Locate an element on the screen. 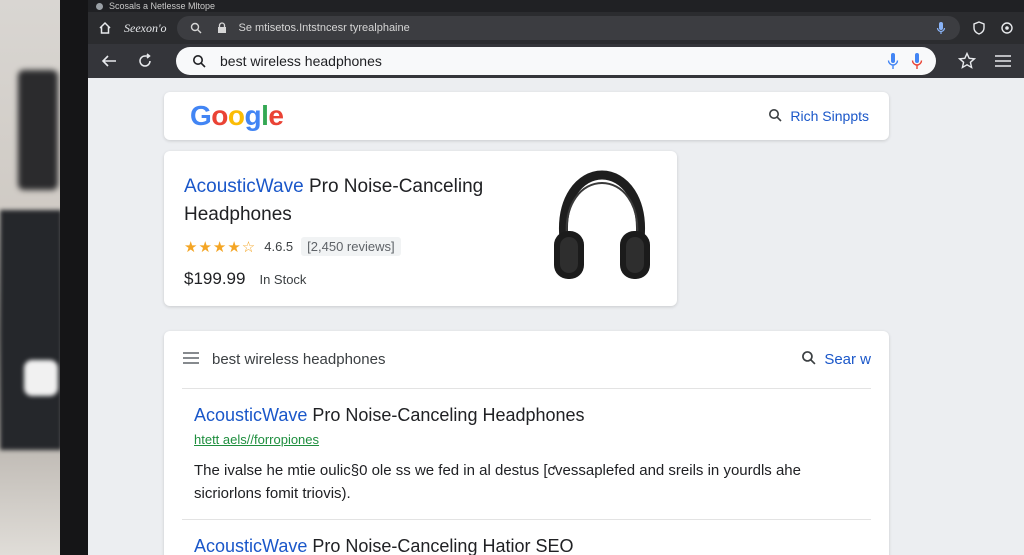  rich-snippets-label: Rich Sinppts is located at coordinates (829, 116).